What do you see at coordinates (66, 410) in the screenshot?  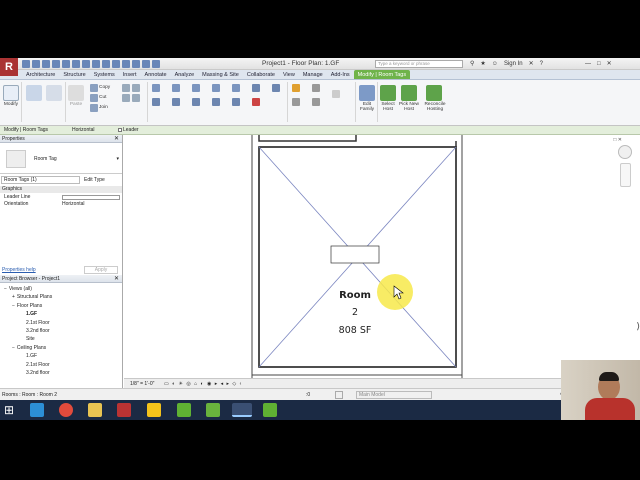 I see `chrome-icon` at bounding box center [66, 410].